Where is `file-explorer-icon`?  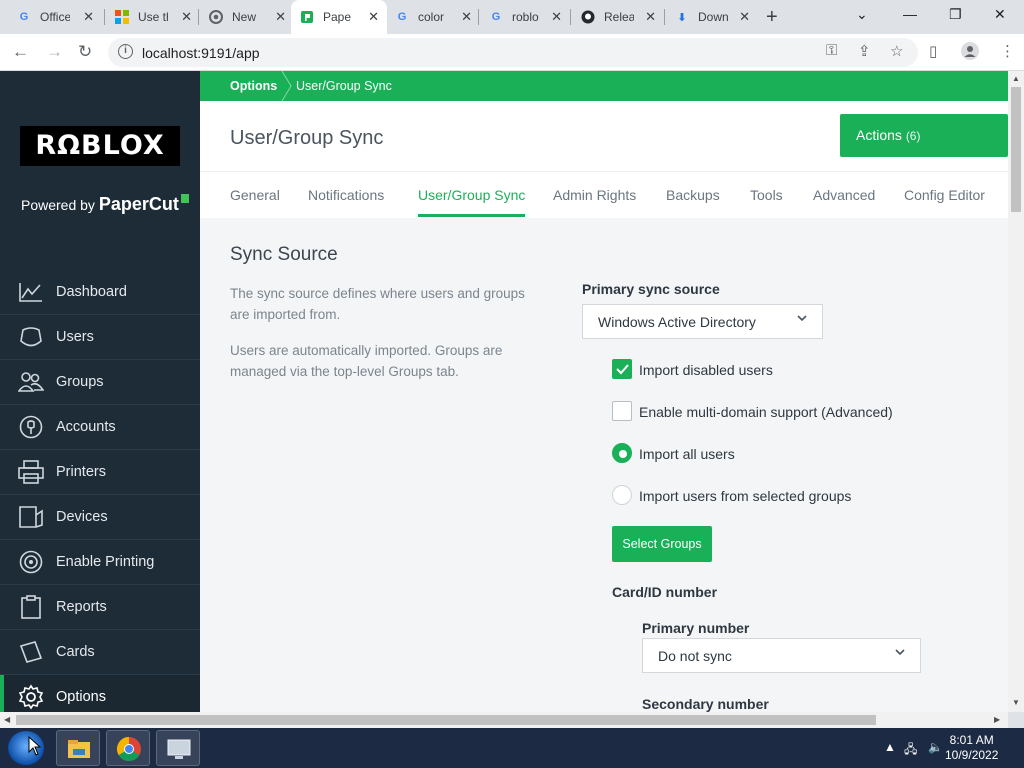 file-explorer-icon is located at coordinates (78, 748).